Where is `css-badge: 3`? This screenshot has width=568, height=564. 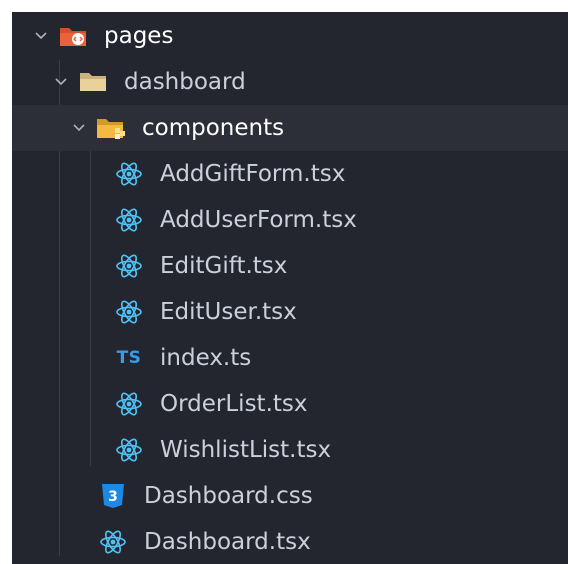 css-badge: 3 is located at coordinates (113, 497).